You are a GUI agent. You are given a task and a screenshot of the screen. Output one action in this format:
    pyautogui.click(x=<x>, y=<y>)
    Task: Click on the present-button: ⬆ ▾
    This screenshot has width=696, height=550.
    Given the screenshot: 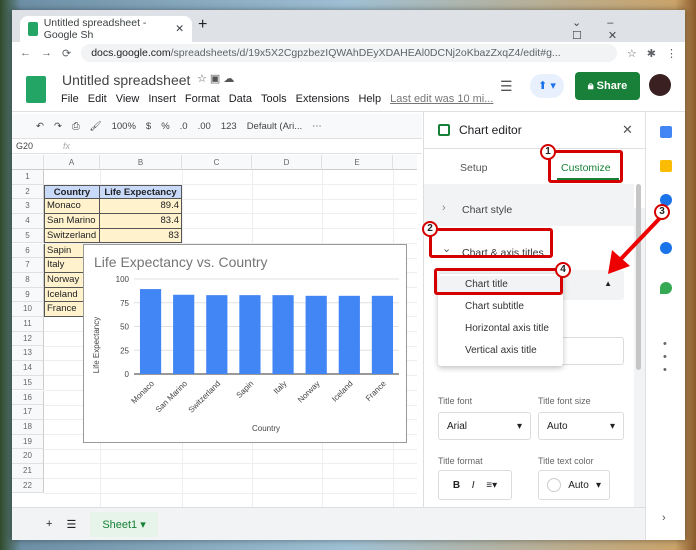 What is the action you would take?
    pyautogui.click(x=547, y=86)
    